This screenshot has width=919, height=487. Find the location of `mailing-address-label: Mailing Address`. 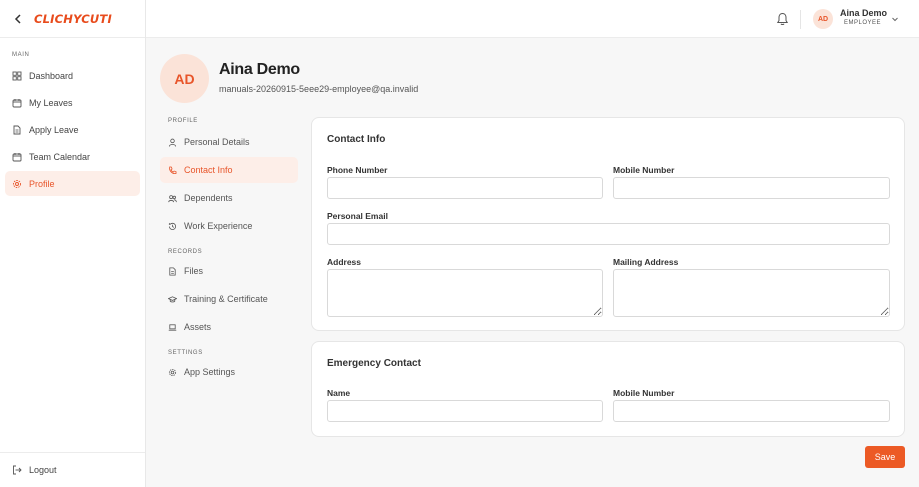

mailing-address-label: Mailing Address is located at coordinates (646, 262).